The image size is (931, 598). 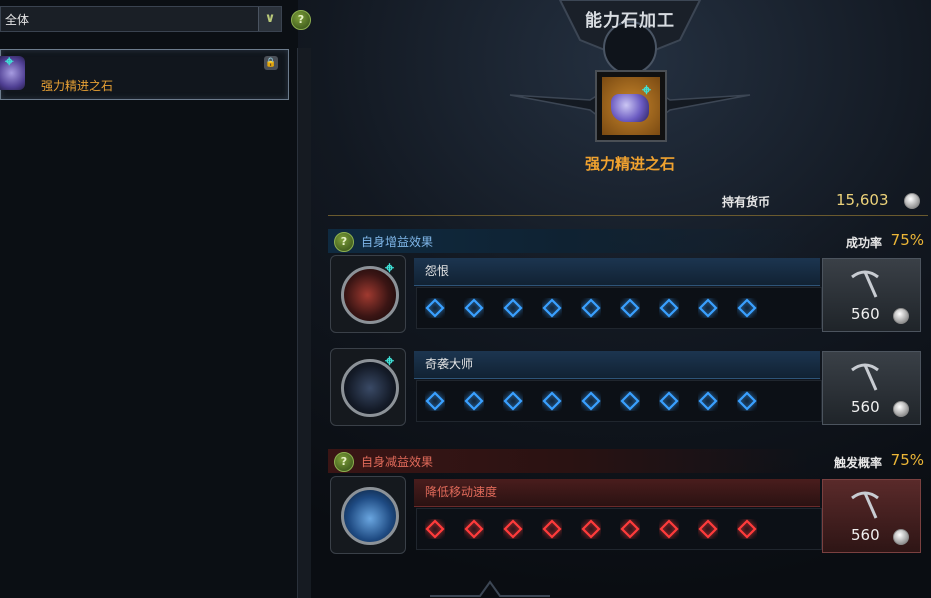 I want to click on currency-label: 持有货币, so click(x=746, y=202).